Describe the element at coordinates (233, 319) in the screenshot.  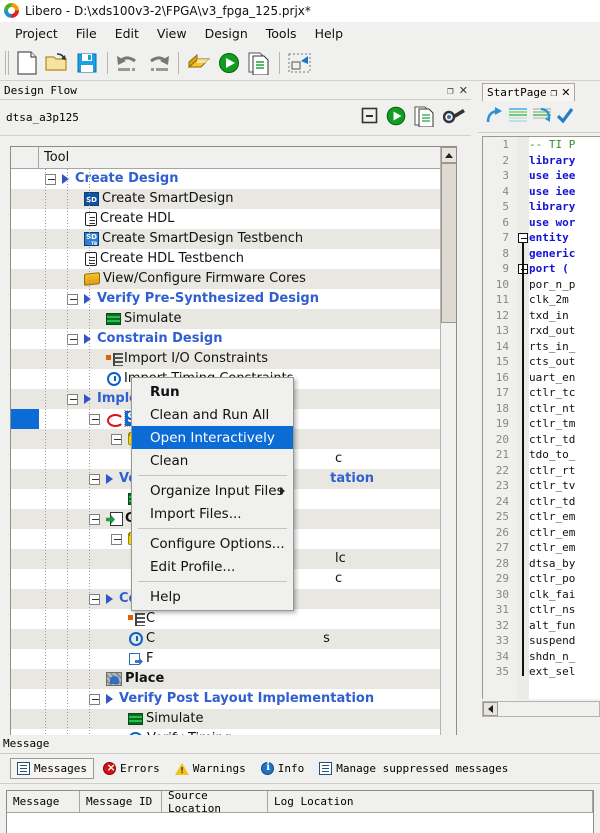
I see `tree-row: Simulate` at that location.